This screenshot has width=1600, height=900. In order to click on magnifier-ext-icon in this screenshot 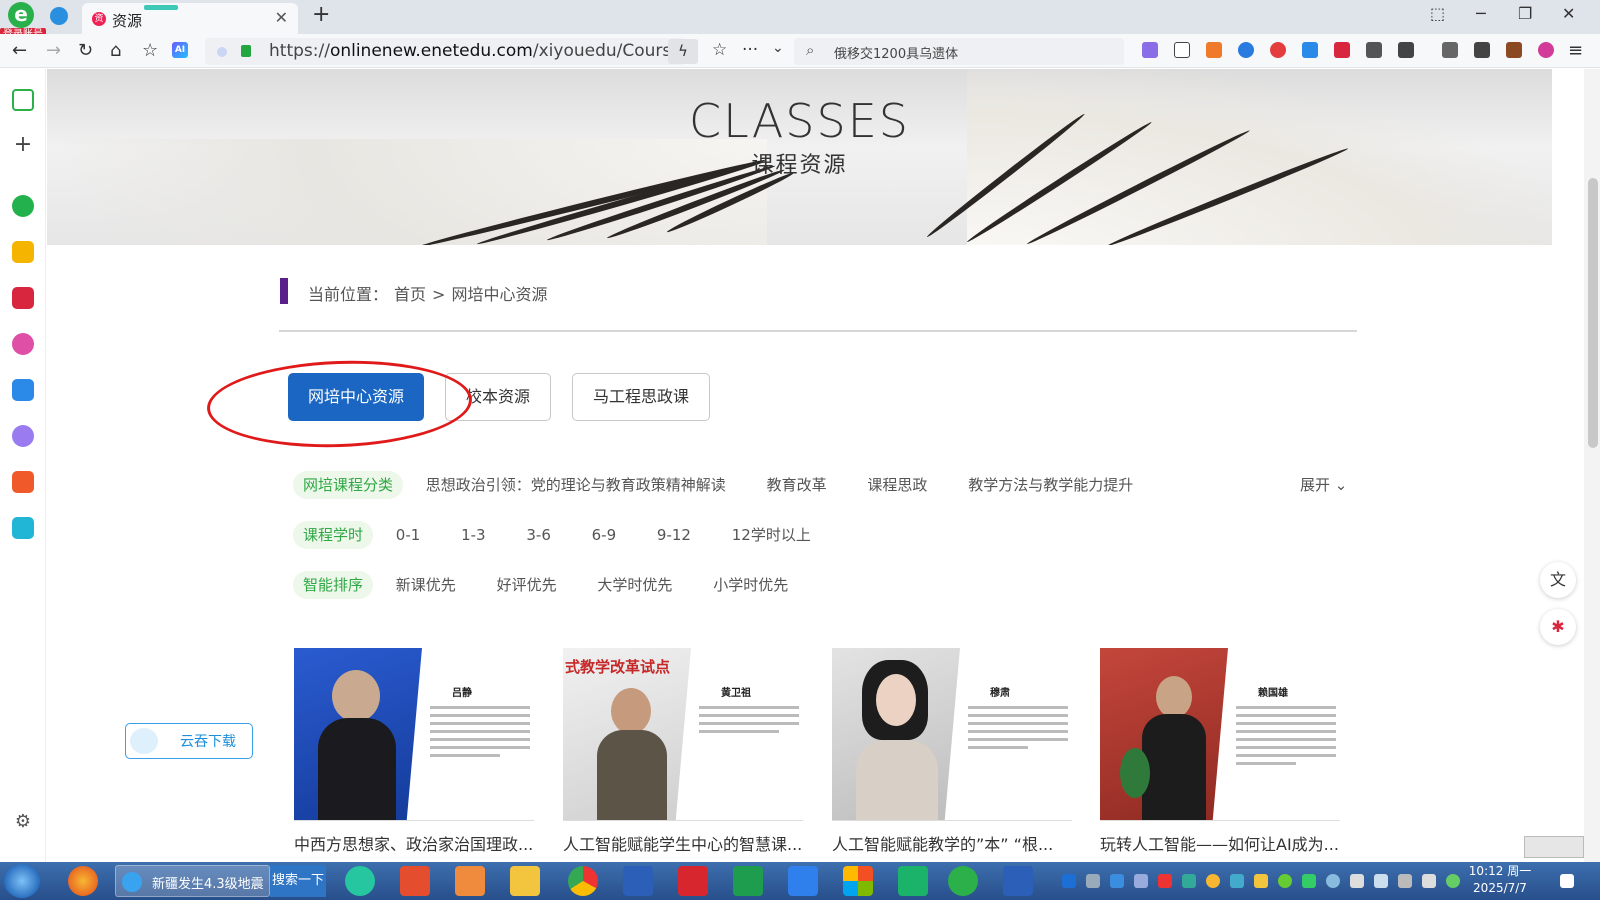, I will do `click(1246, 50)`.